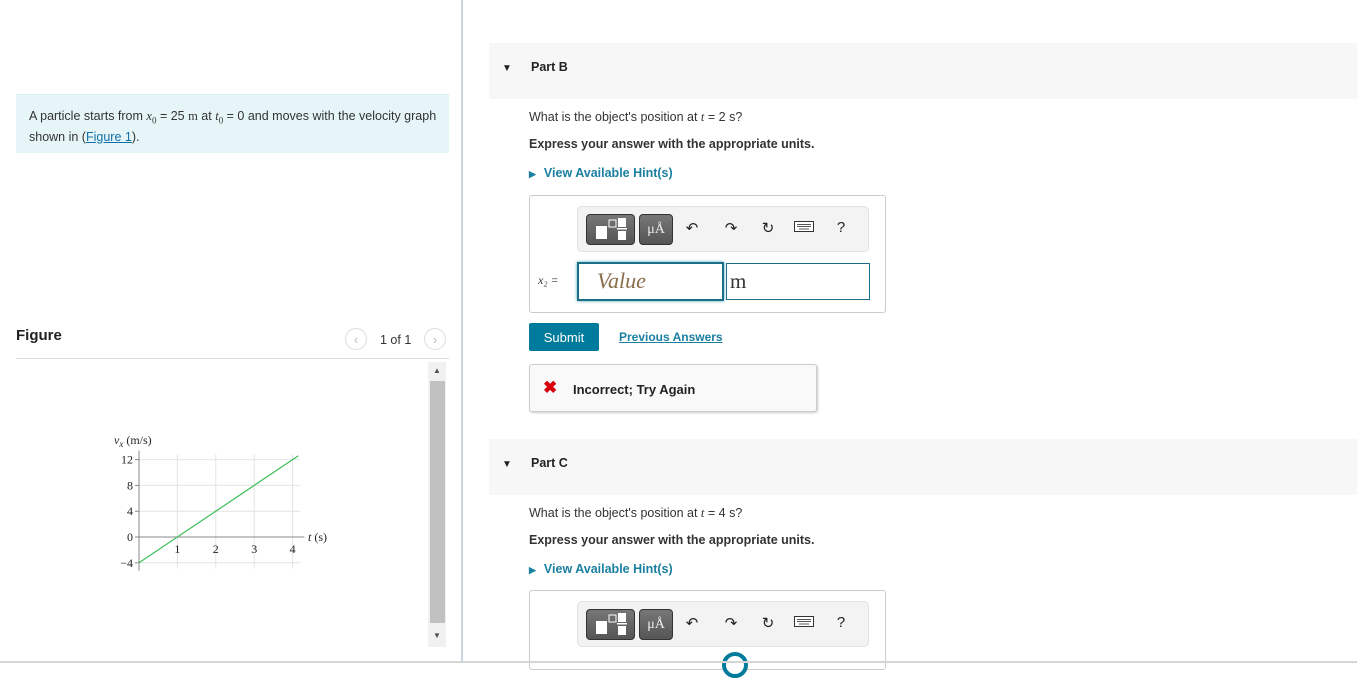  What do you see at coordinates (127, 460) in the screenshot?
I see `y-tick-label: 12` at bounding box center [127, 460].